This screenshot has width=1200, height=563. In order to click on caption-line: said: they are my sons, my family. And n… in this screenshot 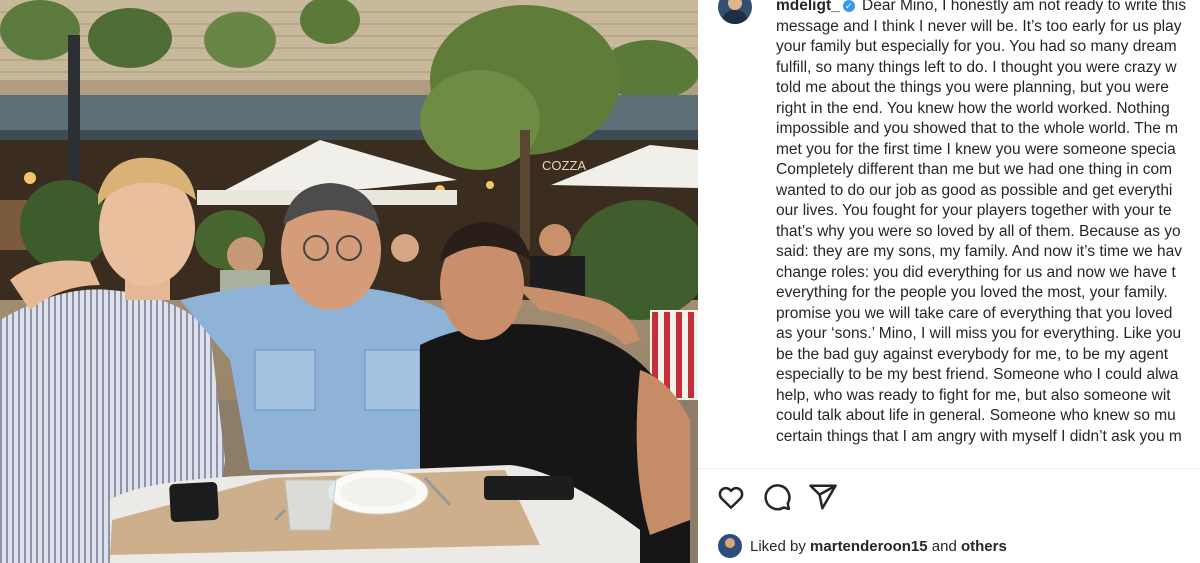, I will do `click(979, 251)`.